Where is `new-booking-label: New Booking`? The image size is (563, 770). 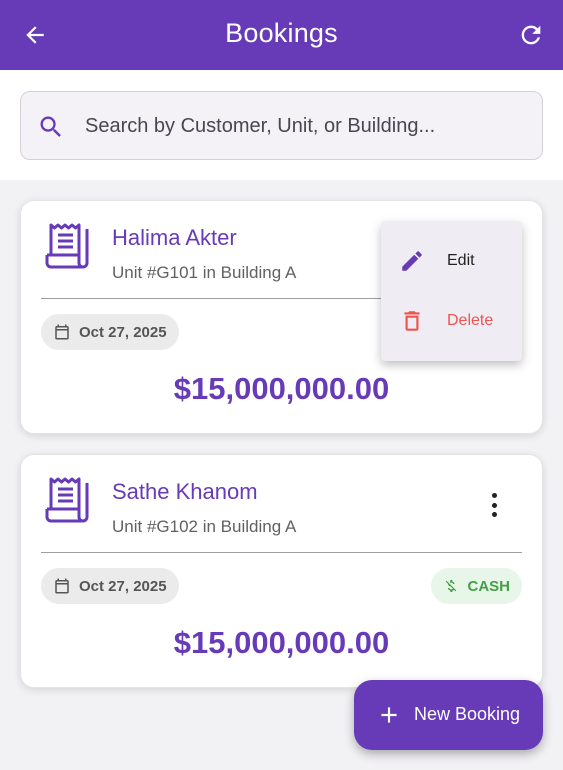
new-booking-label: New Booking is located at coordinates (467, 714).